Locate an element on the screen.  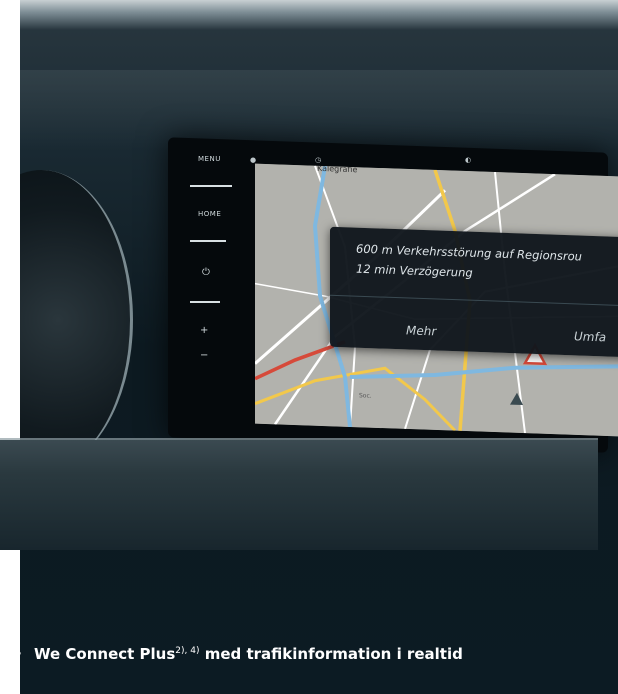
windshield-glare is located at coordinates (319, 15).